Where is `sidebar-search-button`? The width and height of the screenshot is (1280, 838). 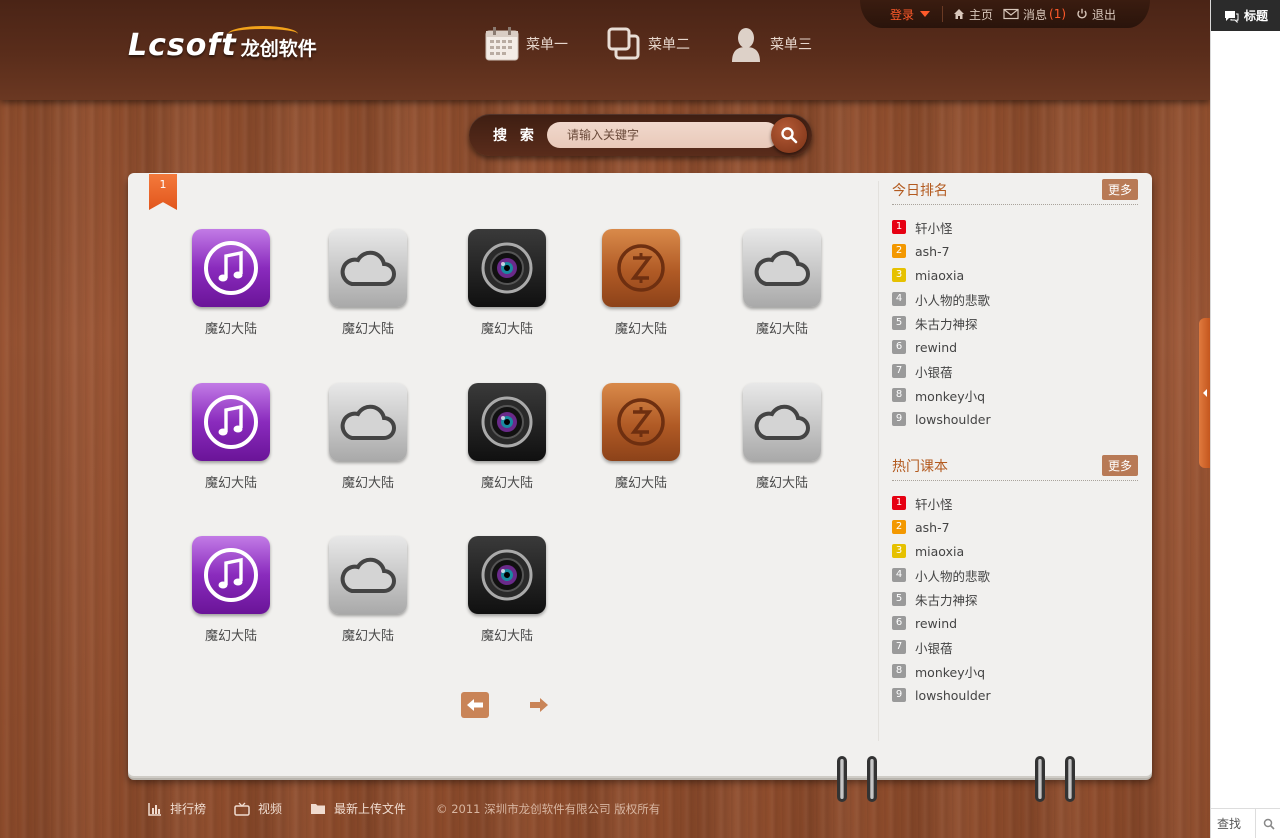
sidebar-search-button is located at coordinates (1267, 823).